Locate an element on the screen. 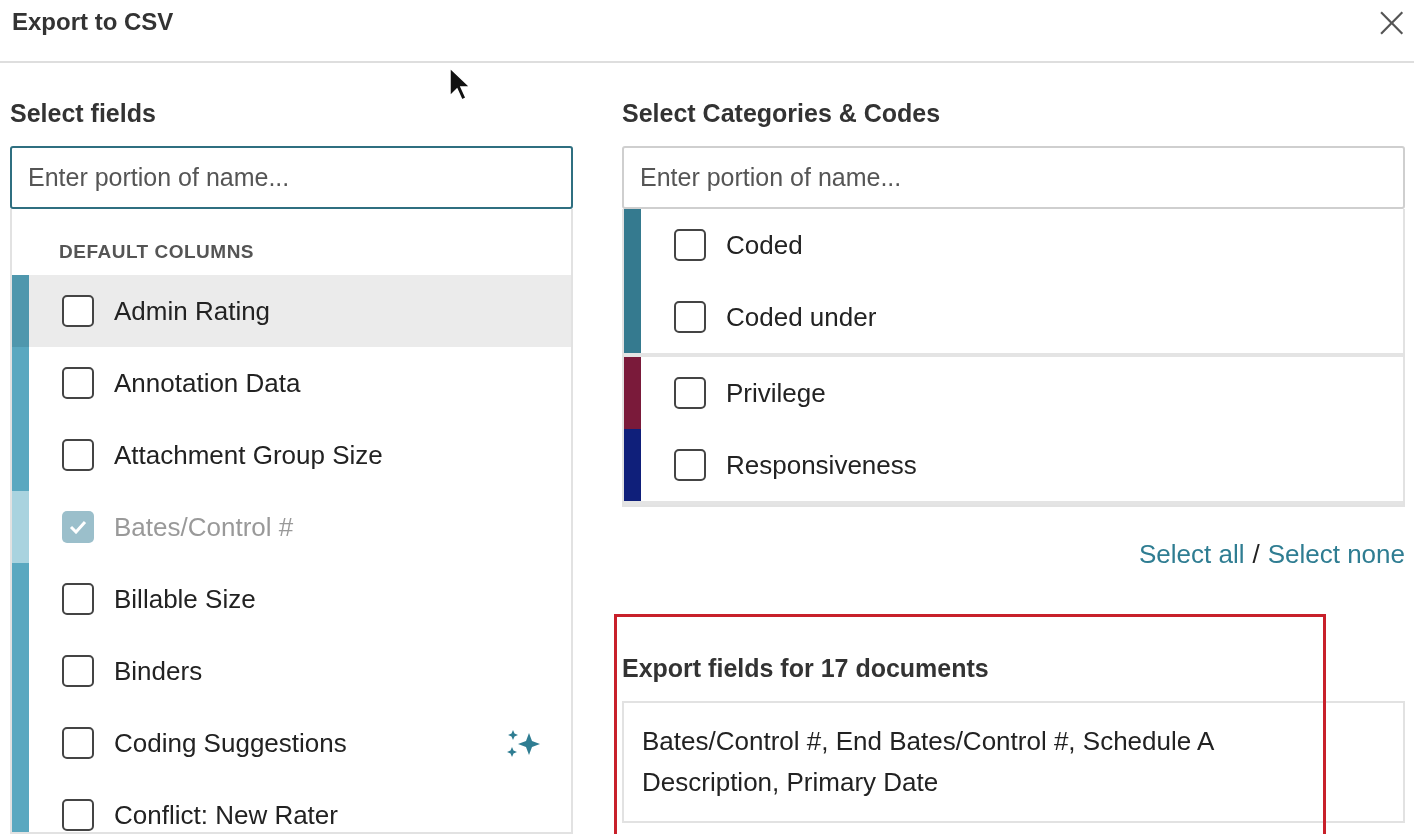 This screenshot has height=834, width=1414. field-label: Bates/Control # is located at coordinates (204, 527).